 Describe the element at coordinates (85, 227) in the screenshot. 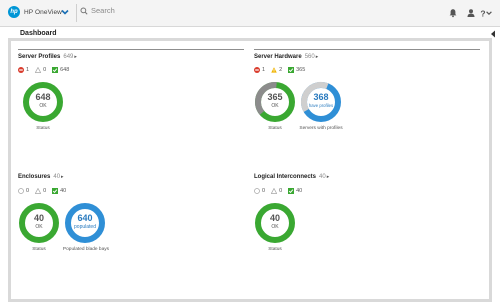

I see `donut-sublabel: populated` at that location.